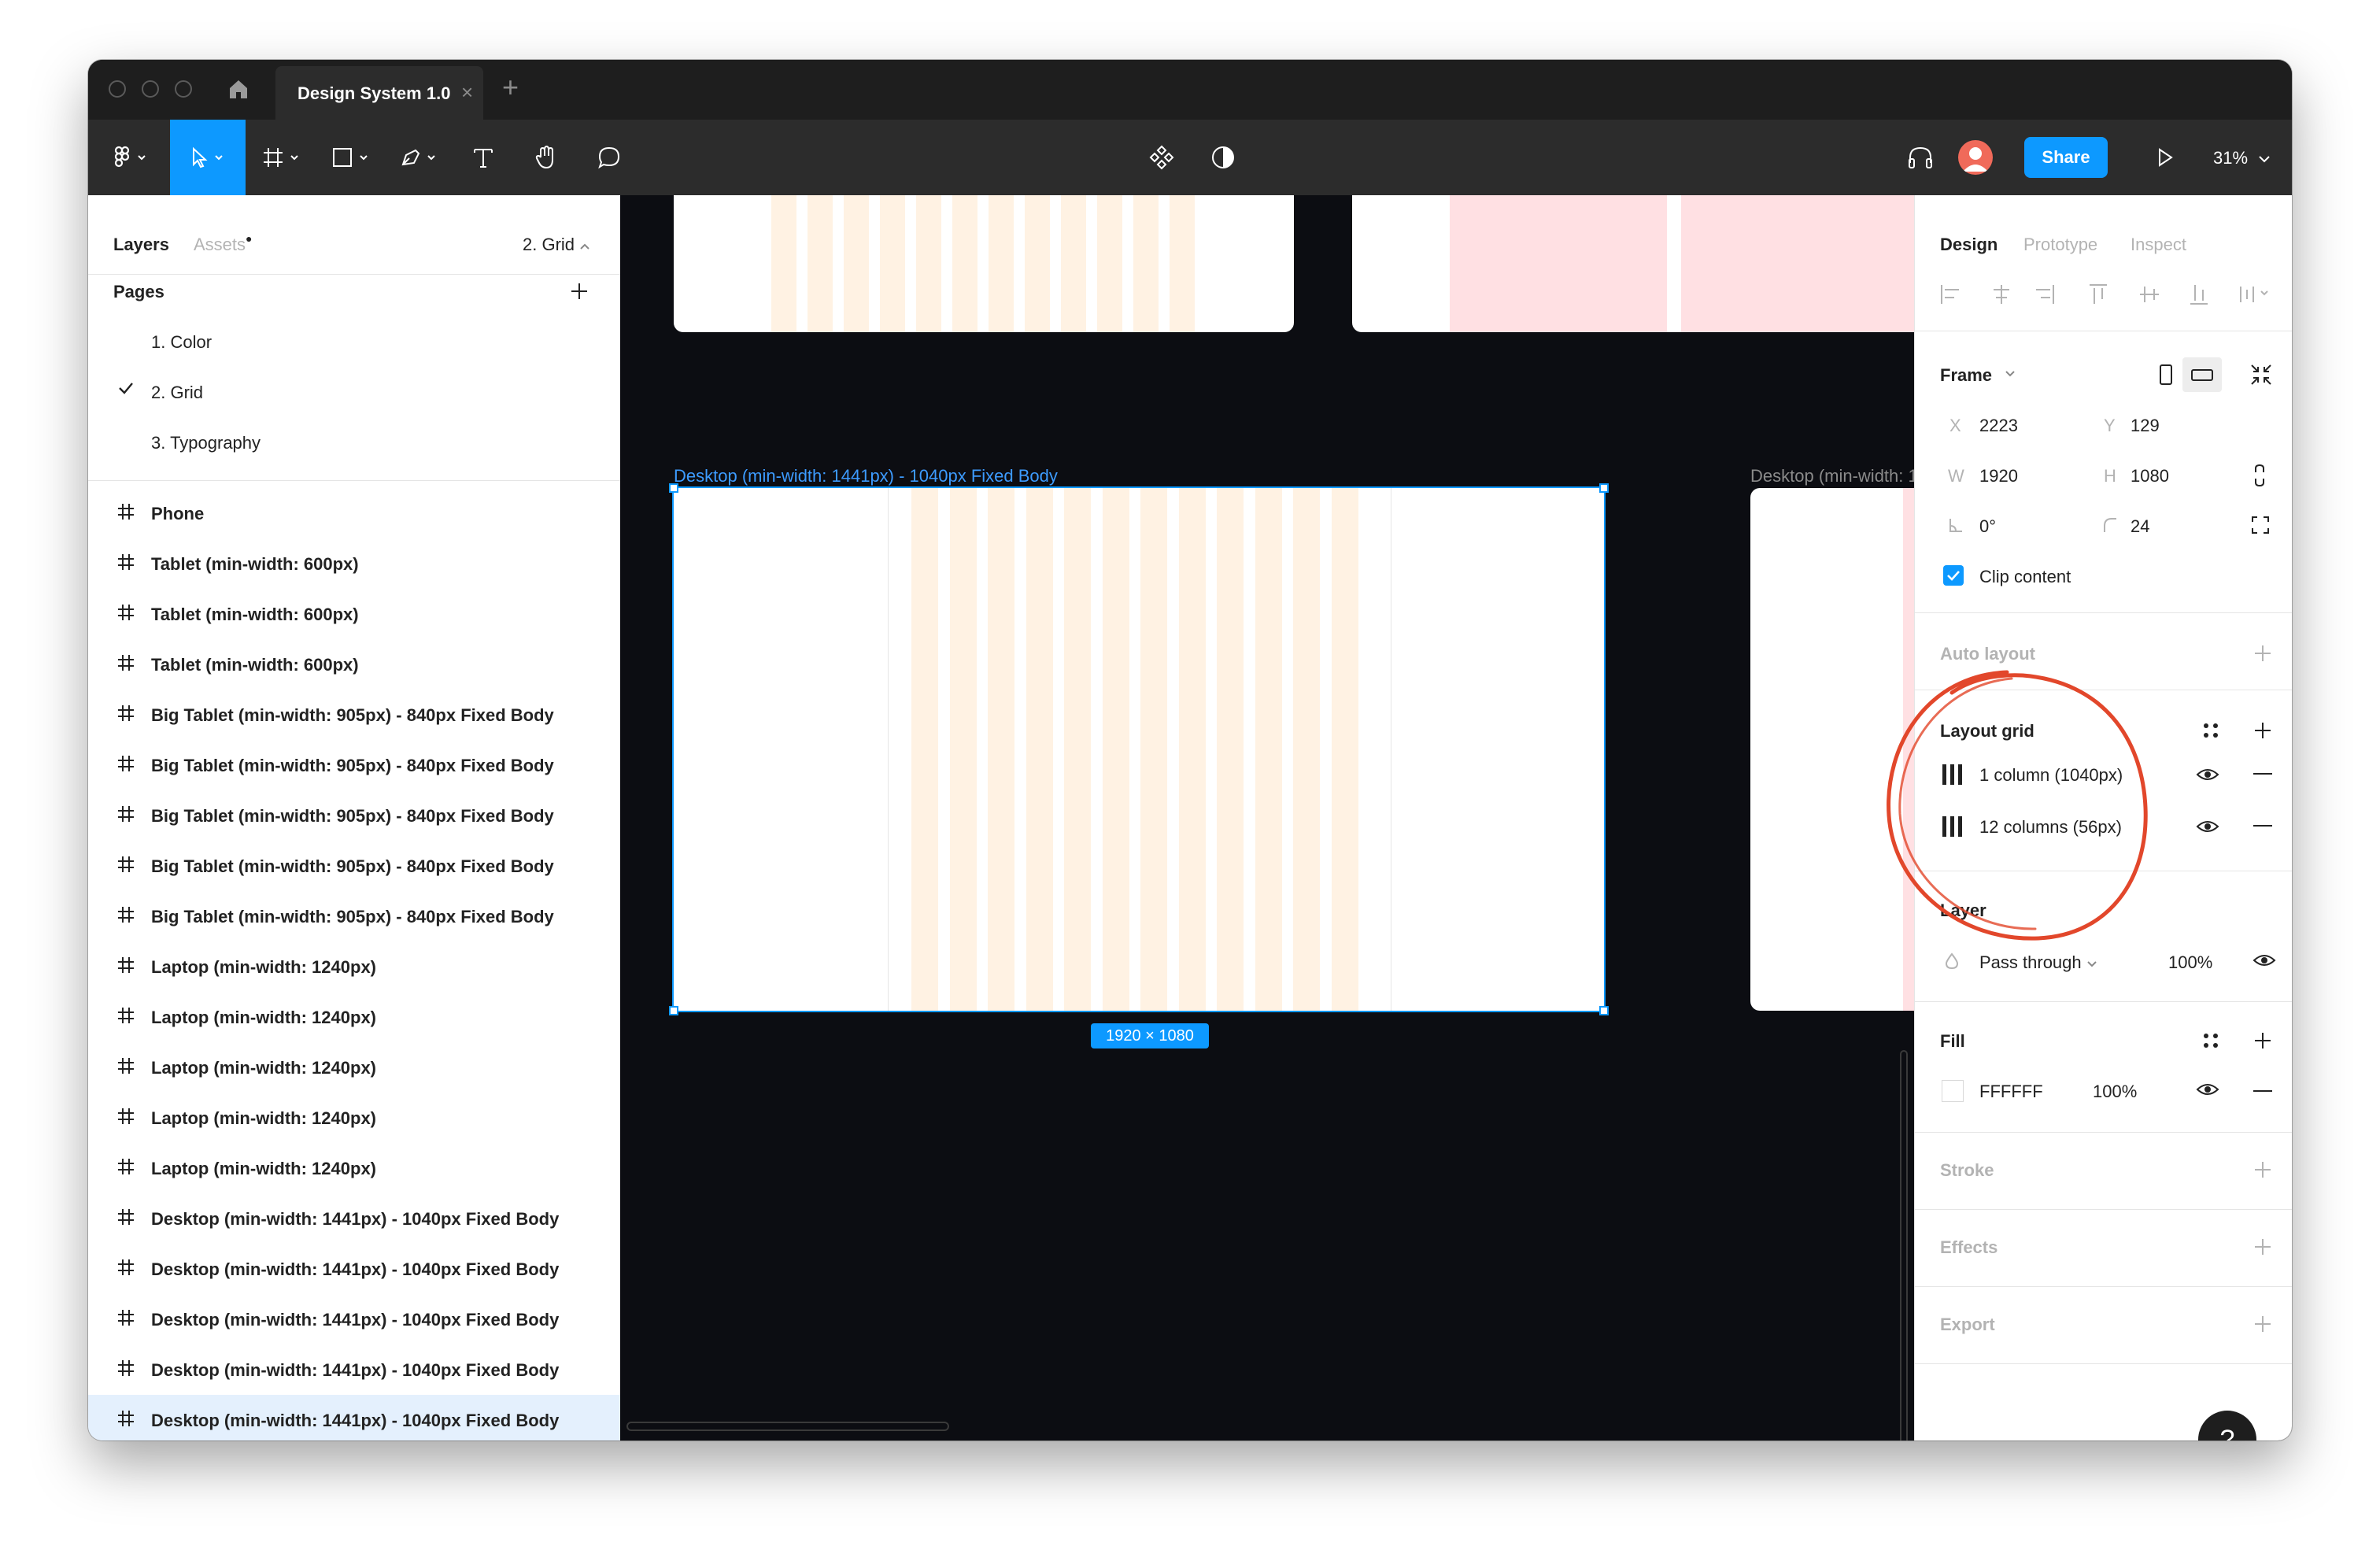  Describe the element at coordinates (2140, 526) in the screenshot. I see `corner-radius-input: 24` at that location.